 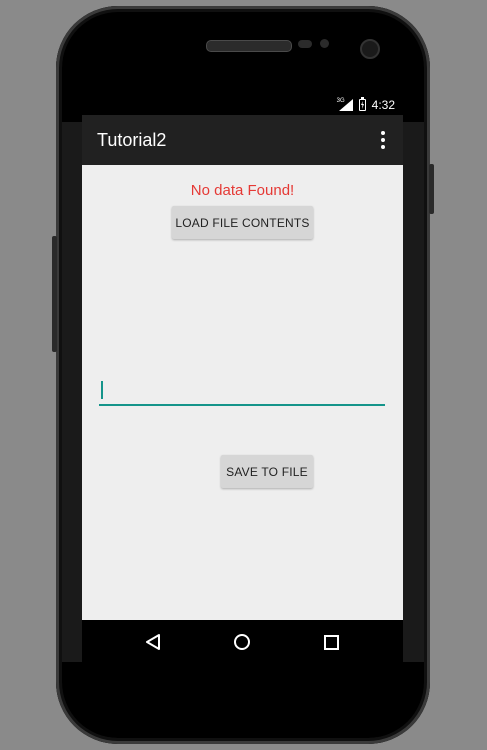 I want to click on text-input-field, so click(x=242, y=391).